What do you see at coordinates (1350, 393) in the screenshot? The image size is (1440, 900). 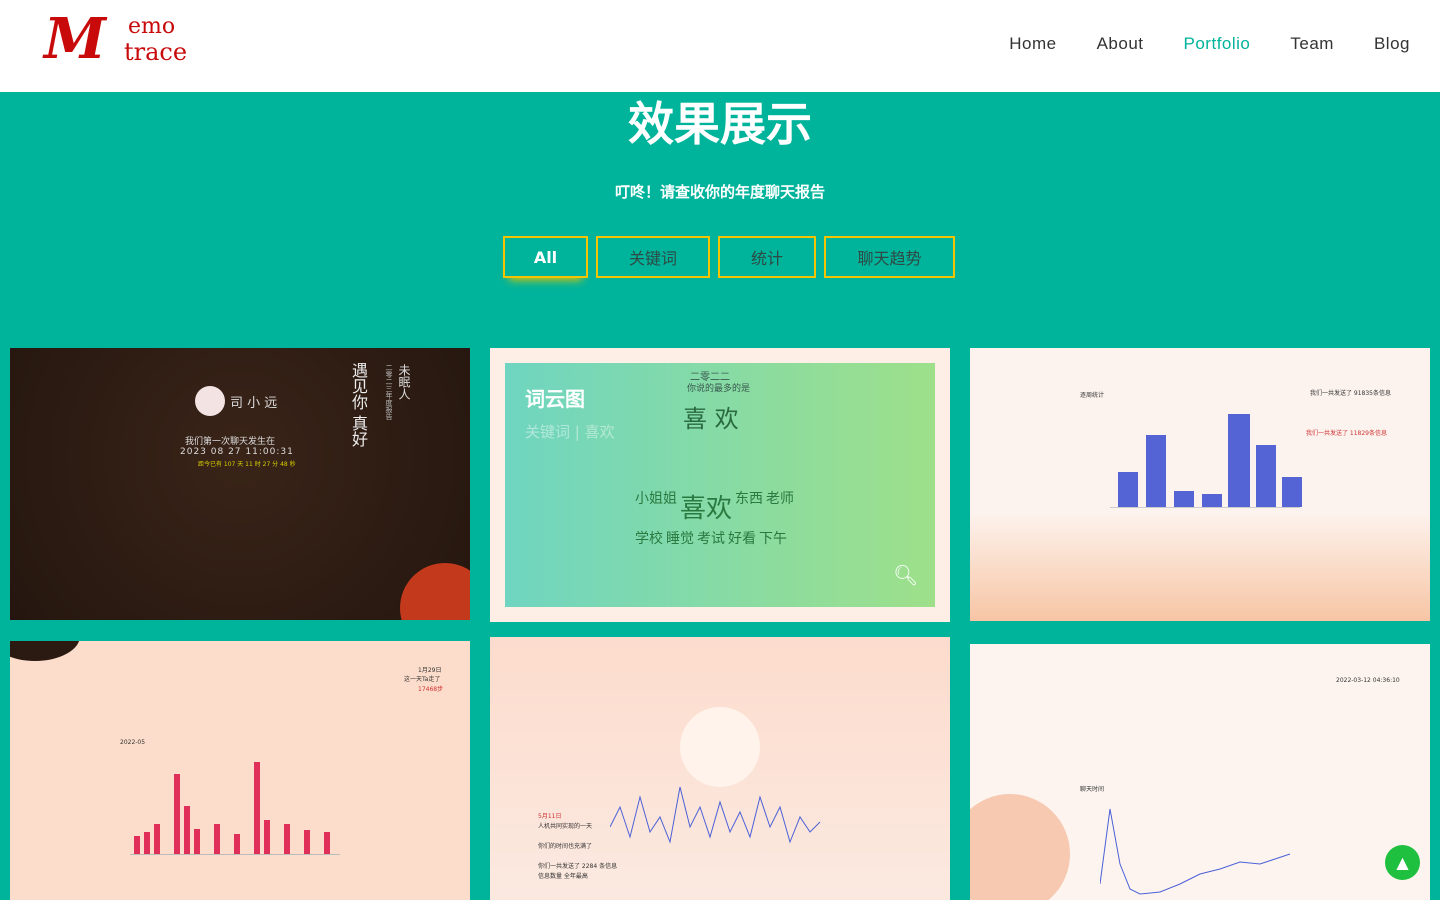 I see `stat-line: 我们一共发送了 91835条信息` at bounding box center [1350, 393].